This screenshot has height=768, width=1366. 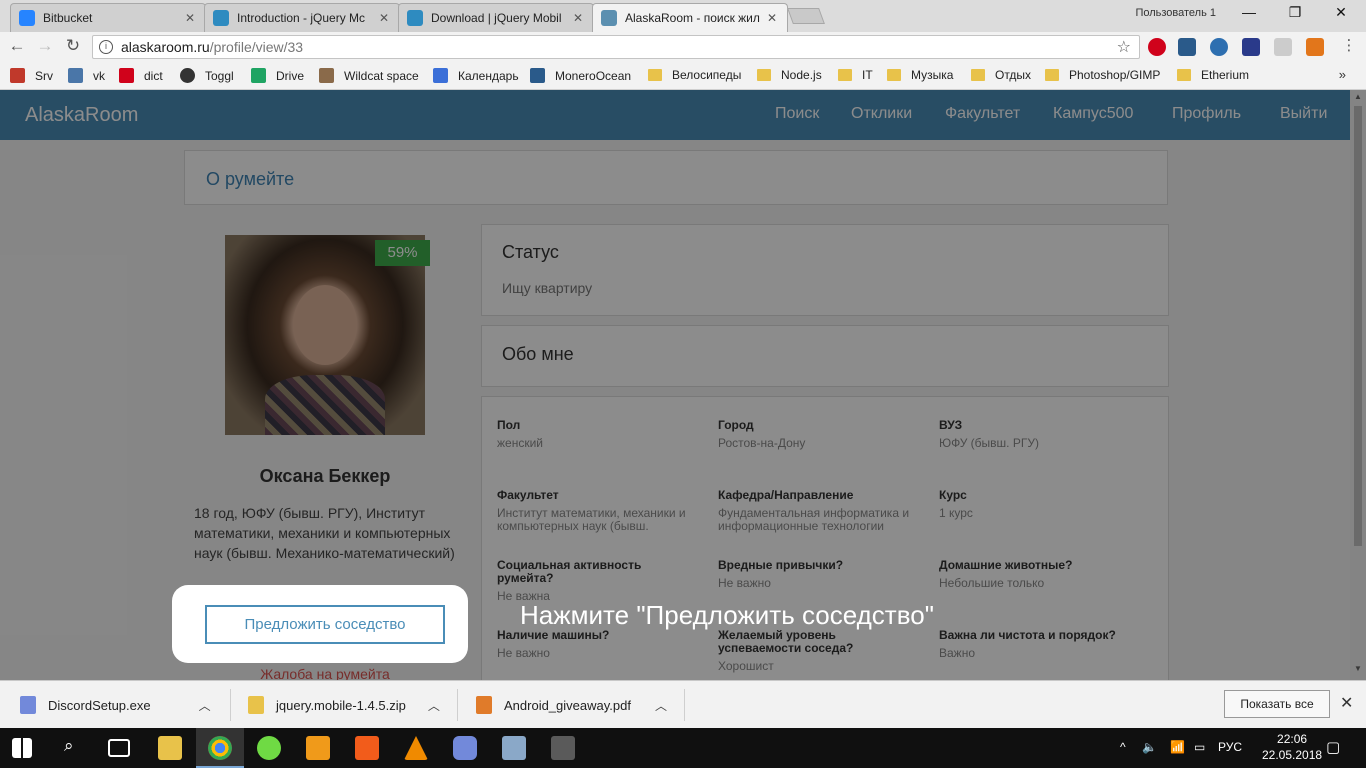 I want to click on offer-roommate-button: Предложить соседство, so click(x=325, y=624).